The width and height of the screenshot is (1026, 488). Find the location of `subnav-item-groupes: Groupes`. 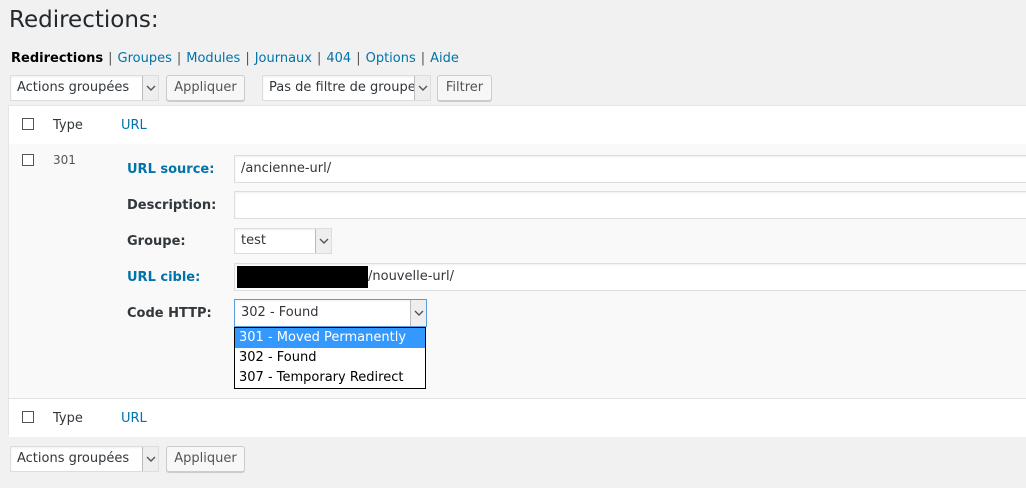

subnav-item-groupes: Groupes is located at coordinates (145, 58).